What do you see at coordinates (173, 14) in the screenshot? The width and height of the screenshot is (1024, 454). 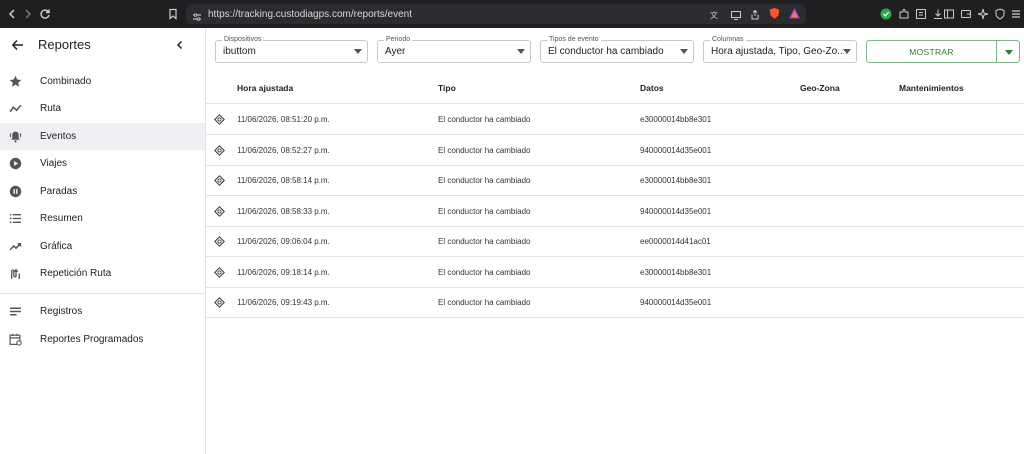 I see `bookmark-icon` at bounding box center [173, 14].